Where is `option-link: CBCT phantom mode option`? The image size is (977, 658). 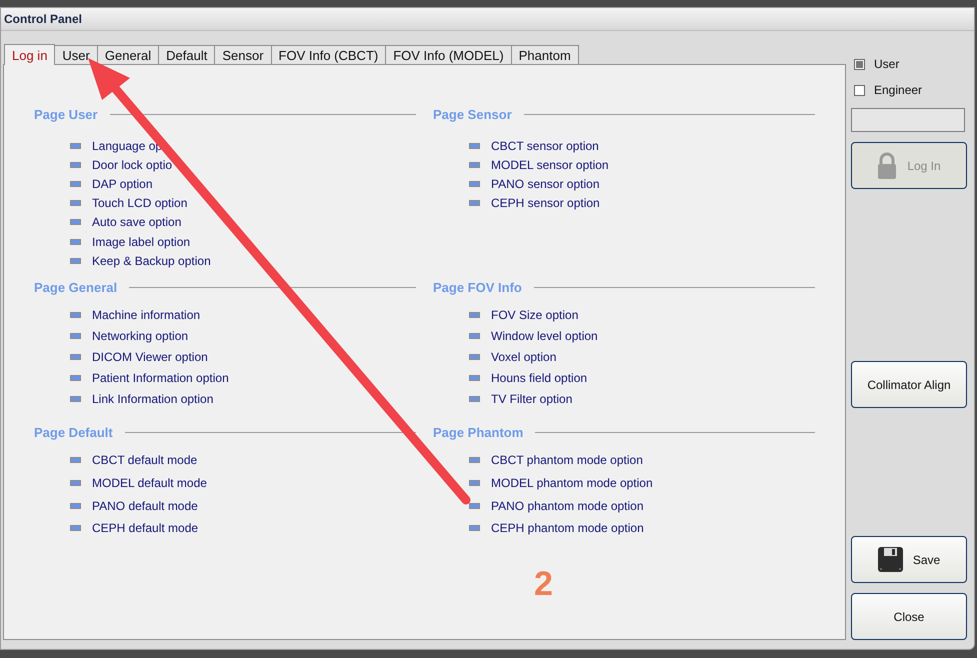
option-link: CBCT phantom mode option is located at coordinates (567, 460).